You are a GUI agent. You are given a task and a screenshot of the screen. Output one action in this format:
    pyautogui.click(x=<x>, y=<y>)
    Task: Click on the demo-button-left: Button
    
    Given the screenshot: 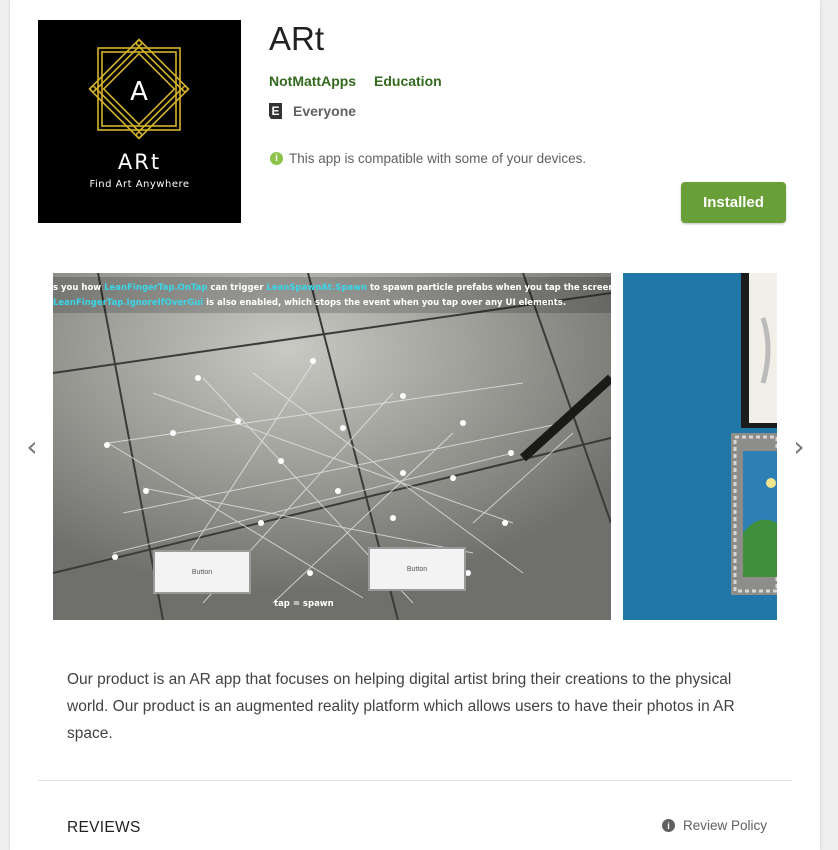 What is the action you would take?
    pyautogui.click(x=202, y=572)
    